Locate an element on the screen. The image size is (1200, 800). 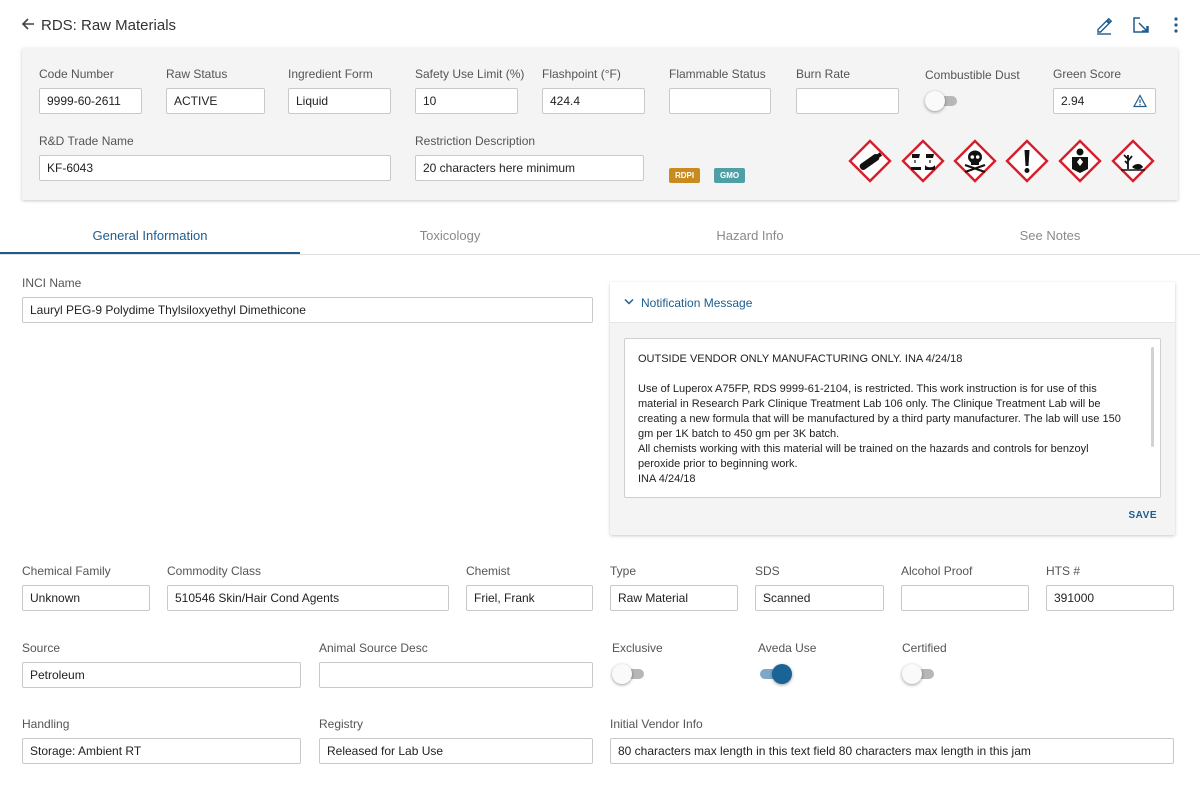
green-score-field: 2.94 is located at coordinates (1104, 101).